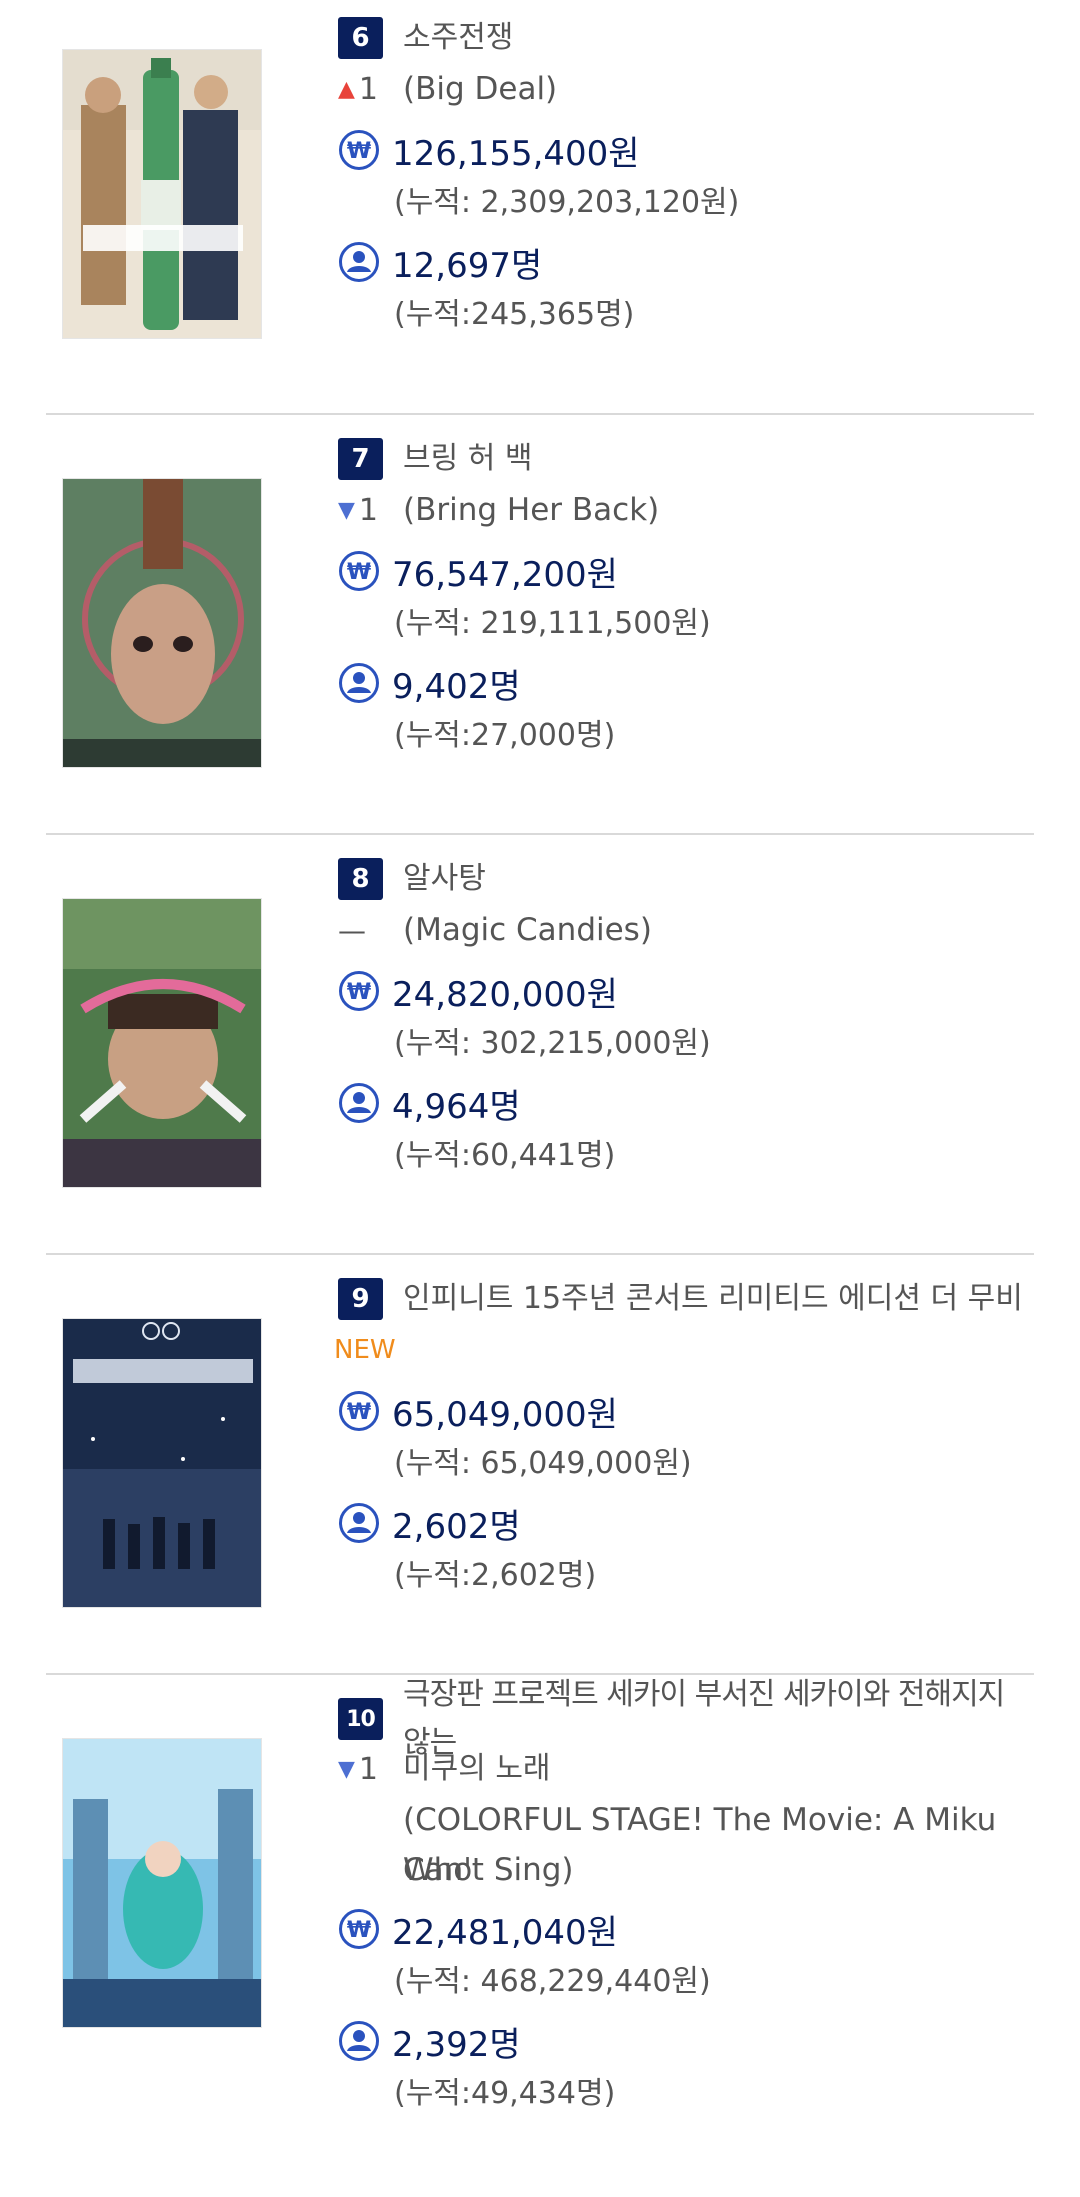 The image size is (1080, 2197). I want to click on cumulative-sales: (누적: 302,215,000원), so click(552, 1043).